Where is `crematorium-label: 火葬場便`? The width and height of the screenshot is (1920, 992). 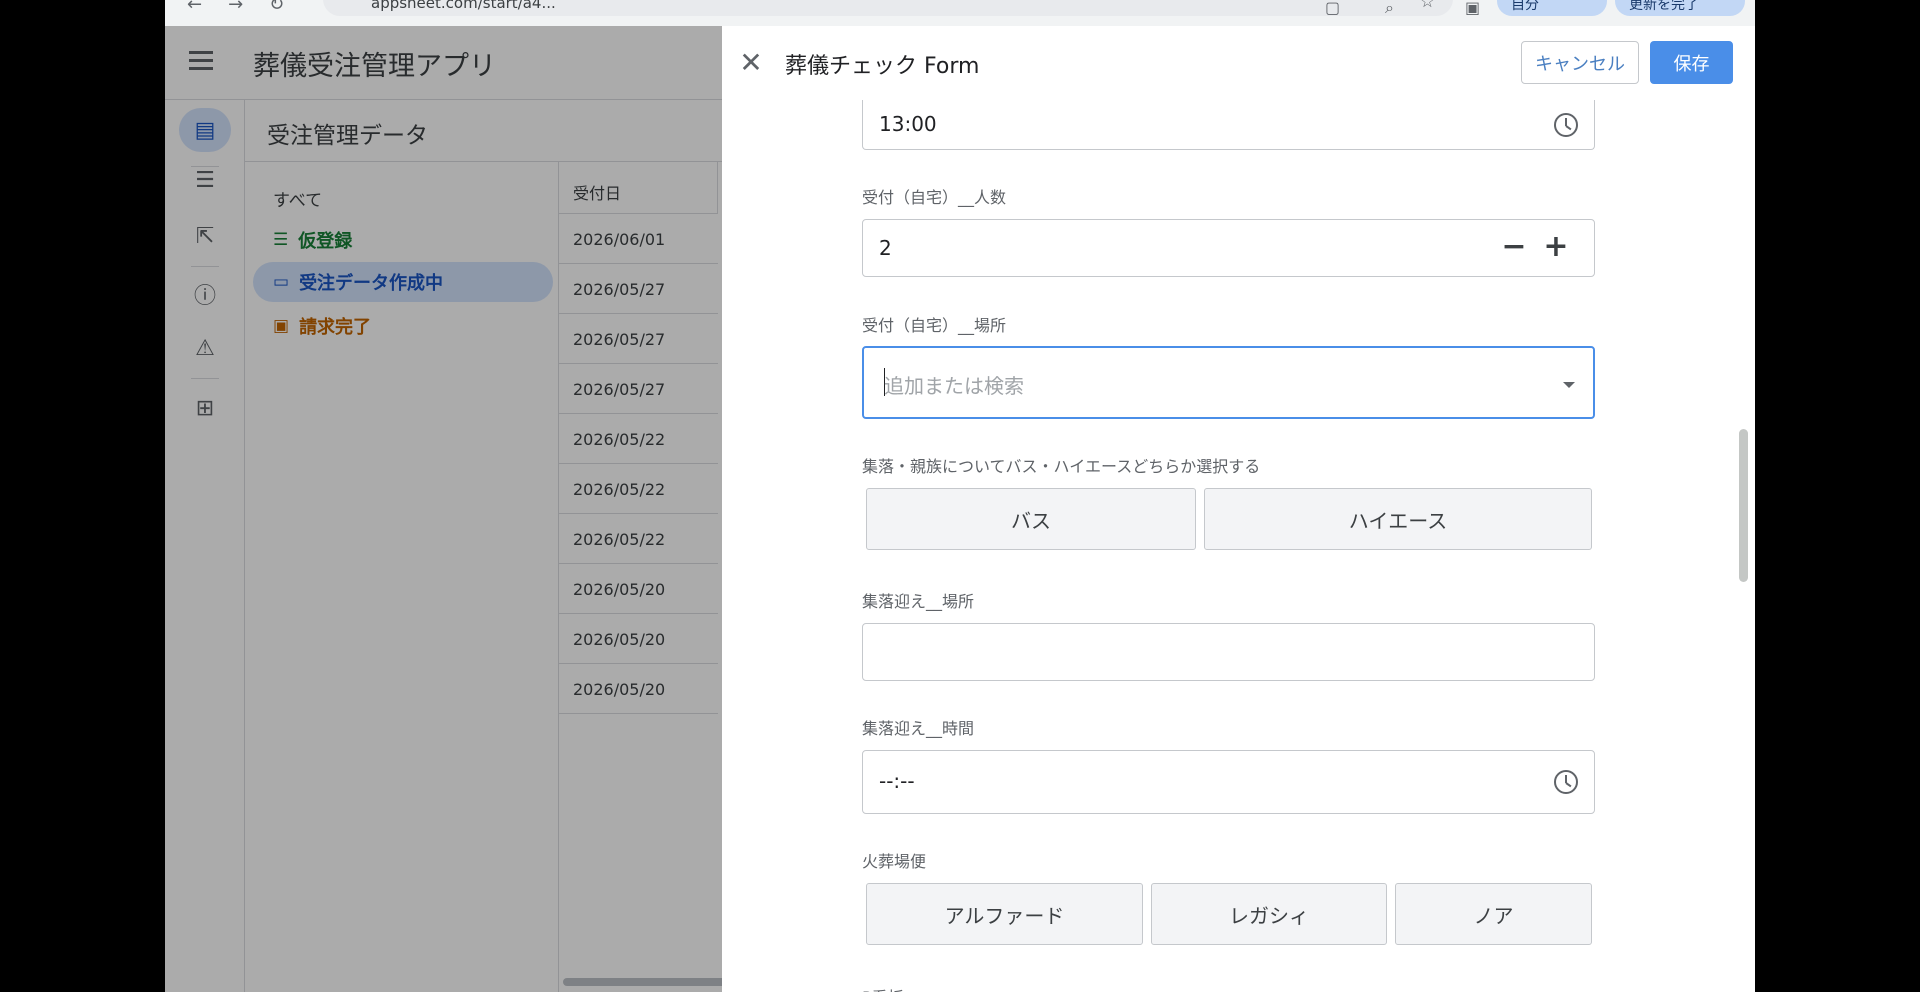 crematorium-label: 火葬場便 is located at coordinates (894, 861).